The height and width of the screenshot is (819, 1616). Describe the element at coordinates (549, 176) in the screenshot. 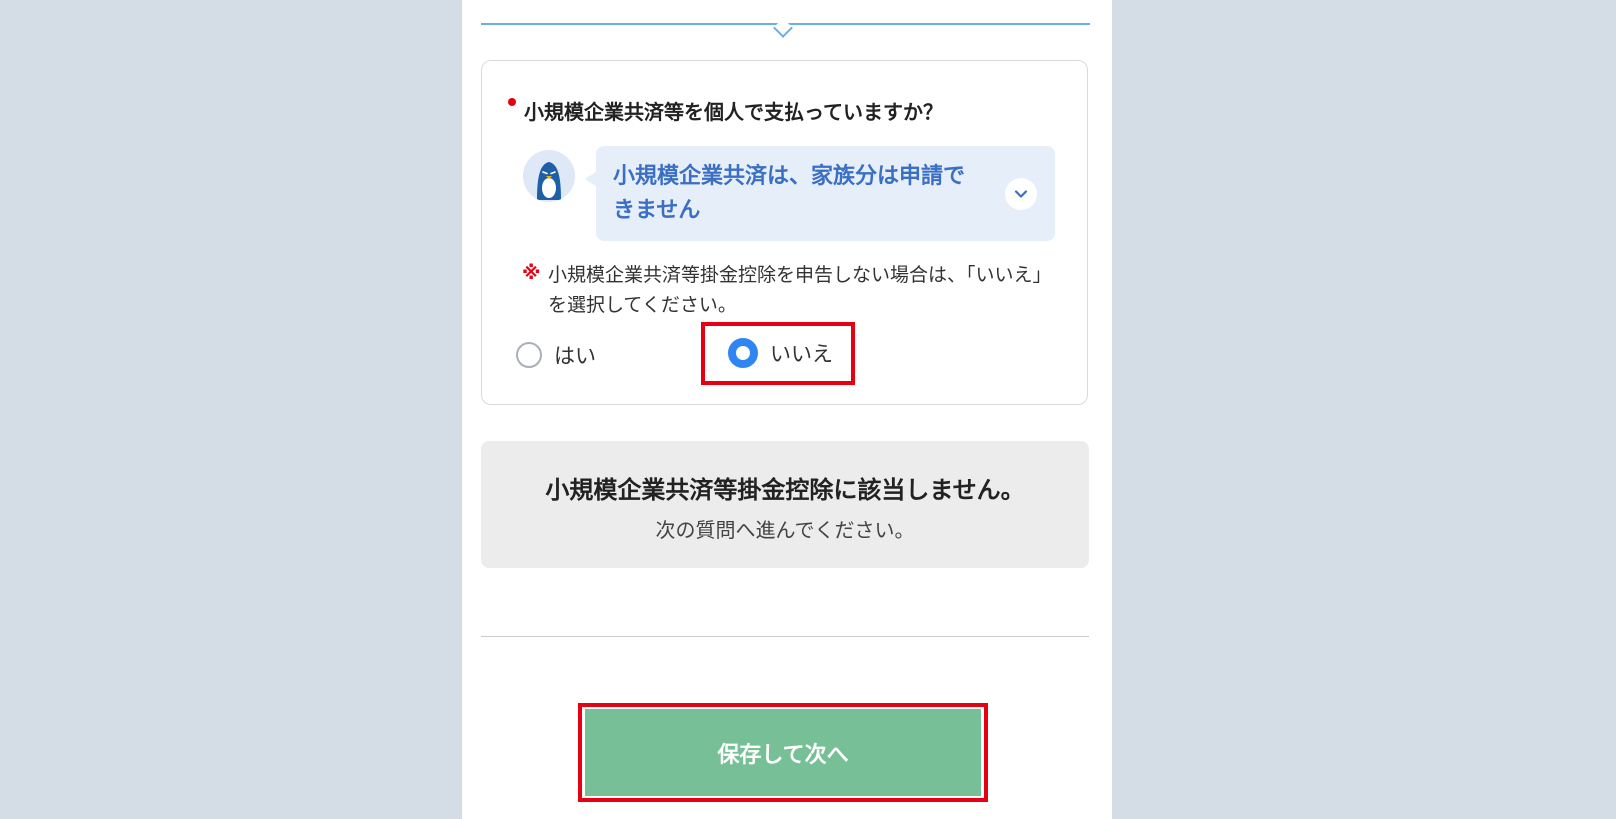

I see `penguin-mascot-icon` at that location.